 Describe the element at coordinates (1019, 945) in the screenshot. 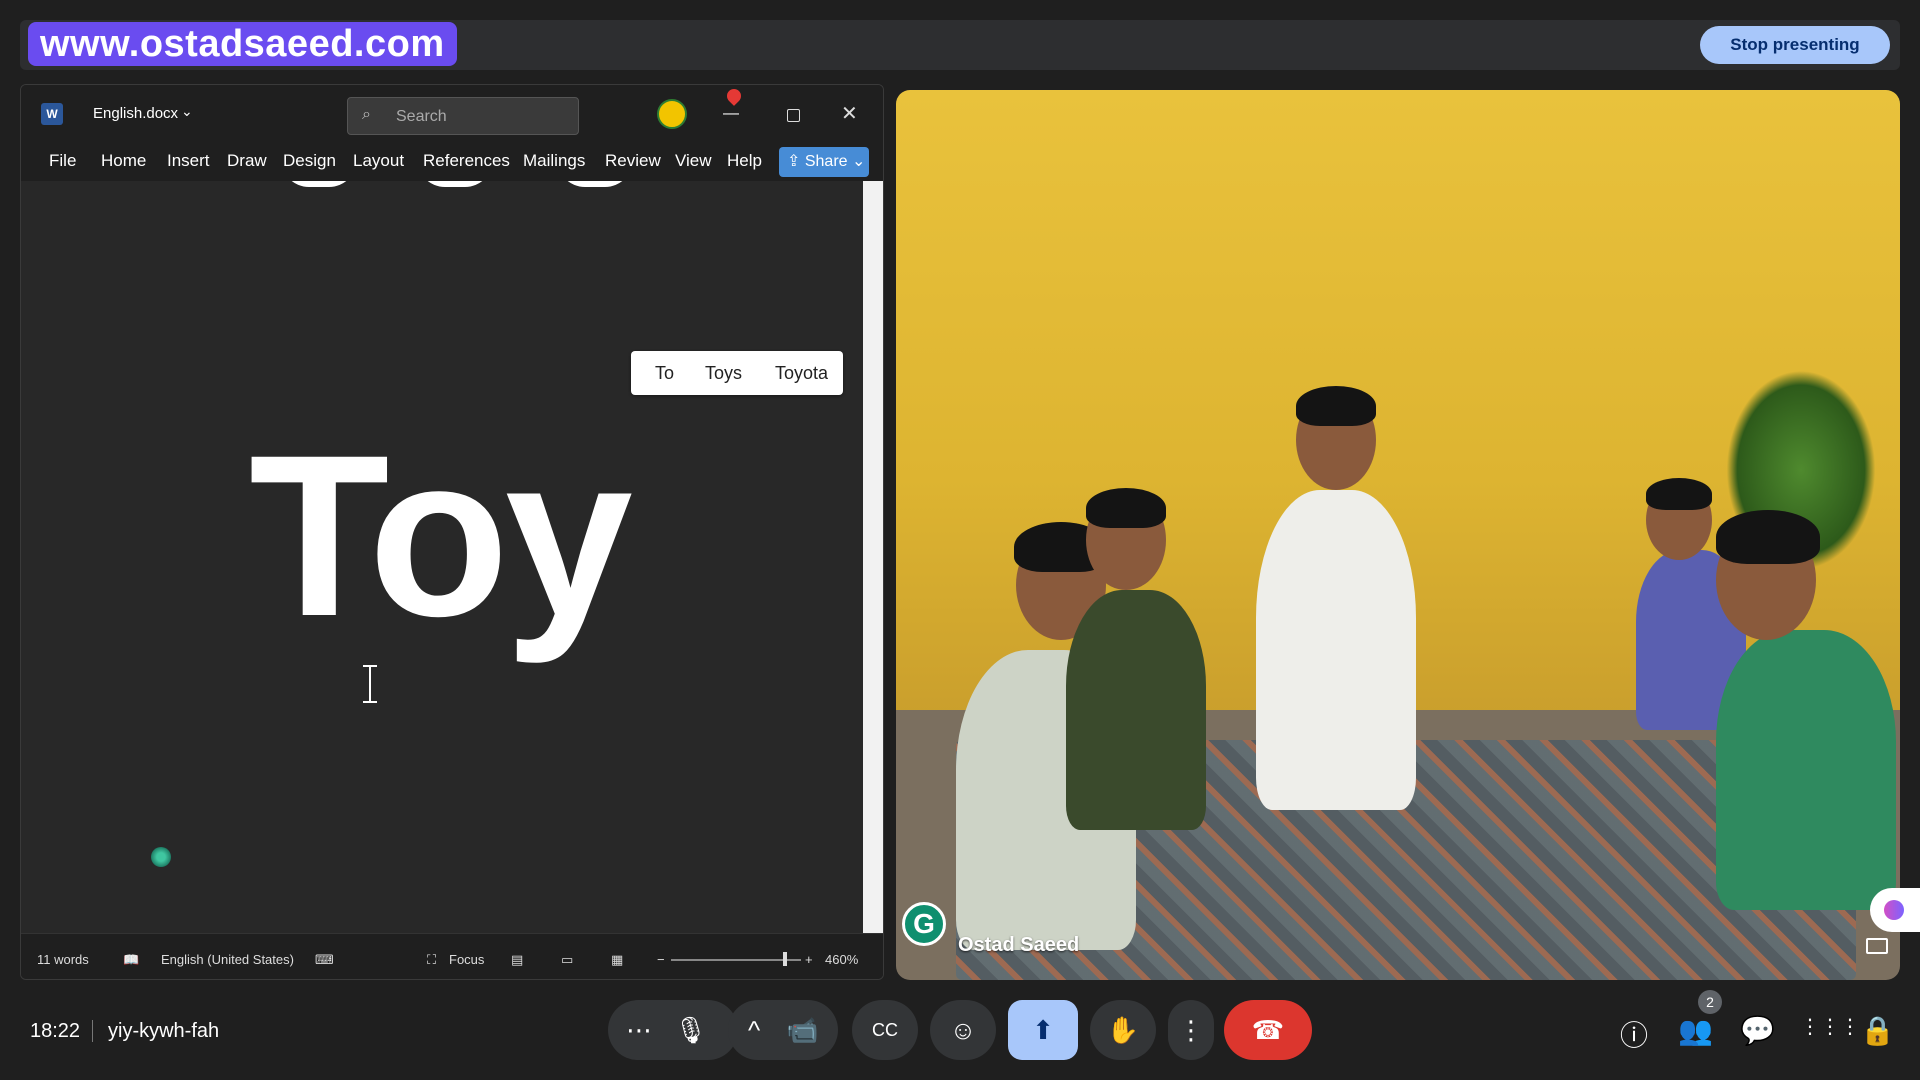

I see `participant-name: Ostad Saeed` at that location.